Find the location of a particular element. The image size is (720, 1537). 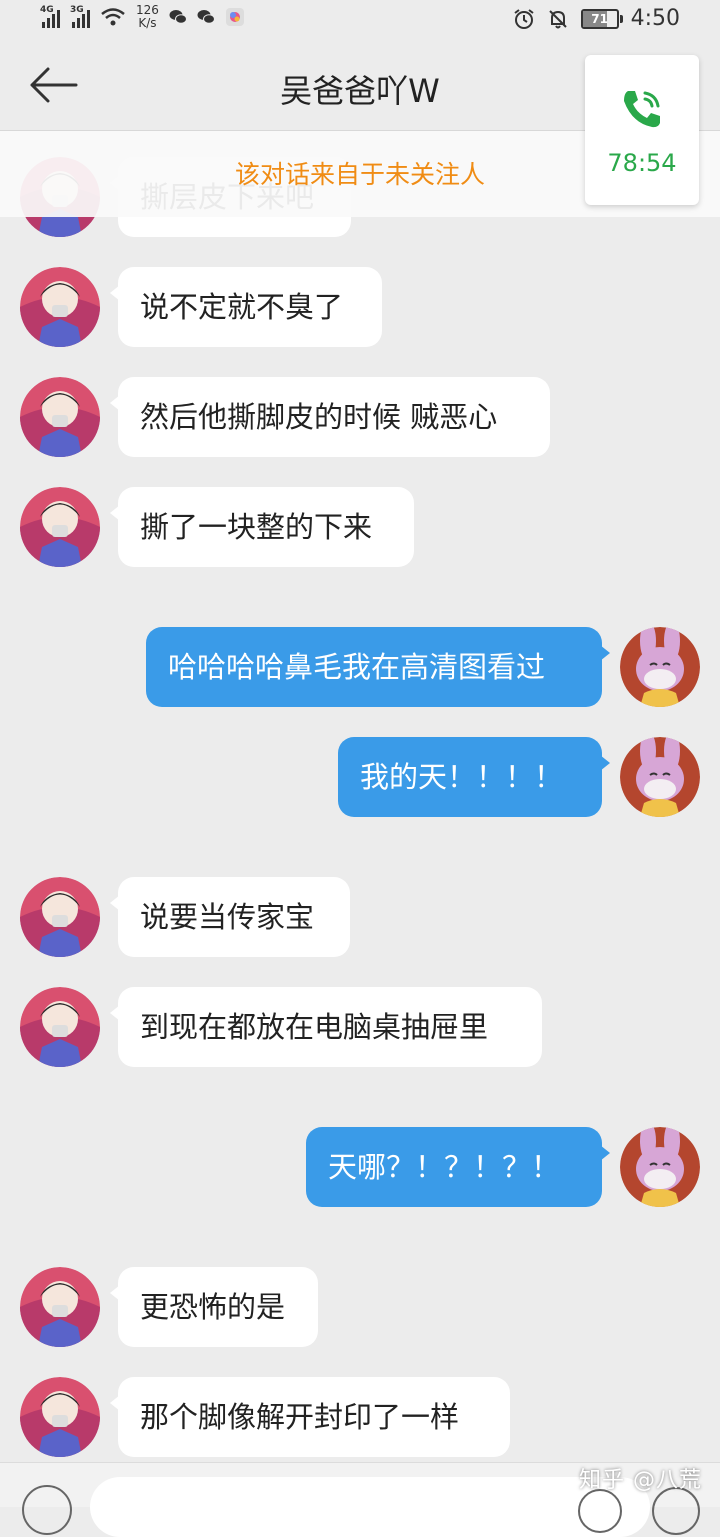

signal-3g-icon: 3G is located at coordinates (80, 17).